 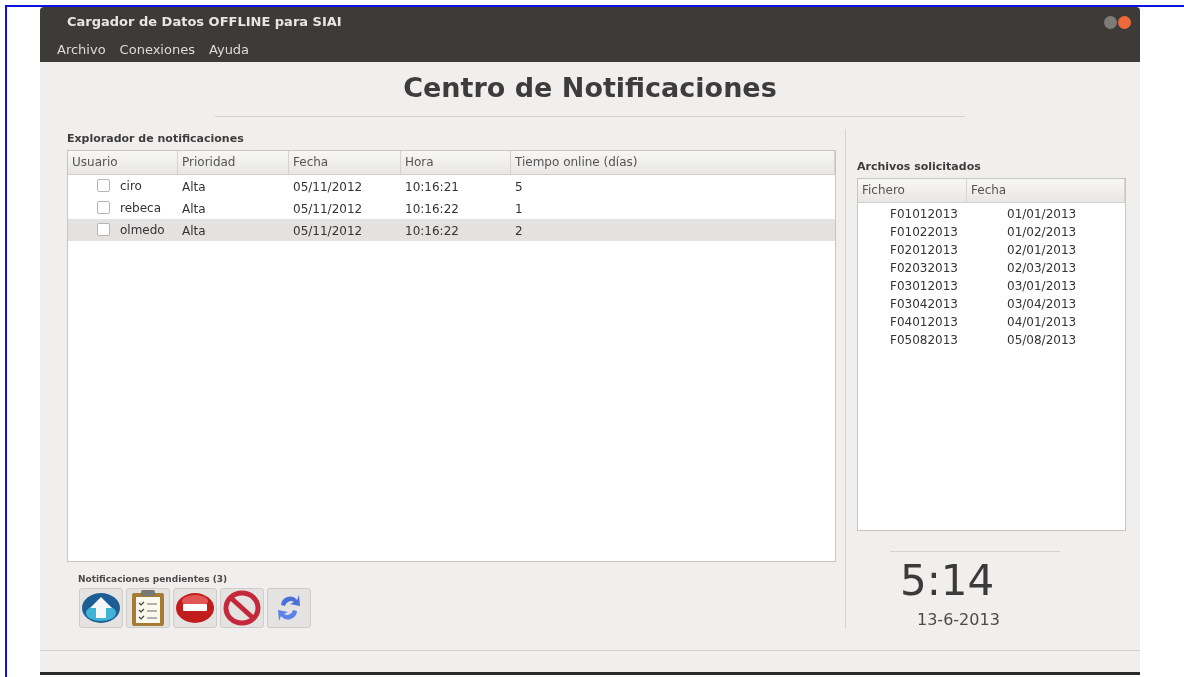 I want to click on table-cell-text: olmedo, so click(x=142, y=230).